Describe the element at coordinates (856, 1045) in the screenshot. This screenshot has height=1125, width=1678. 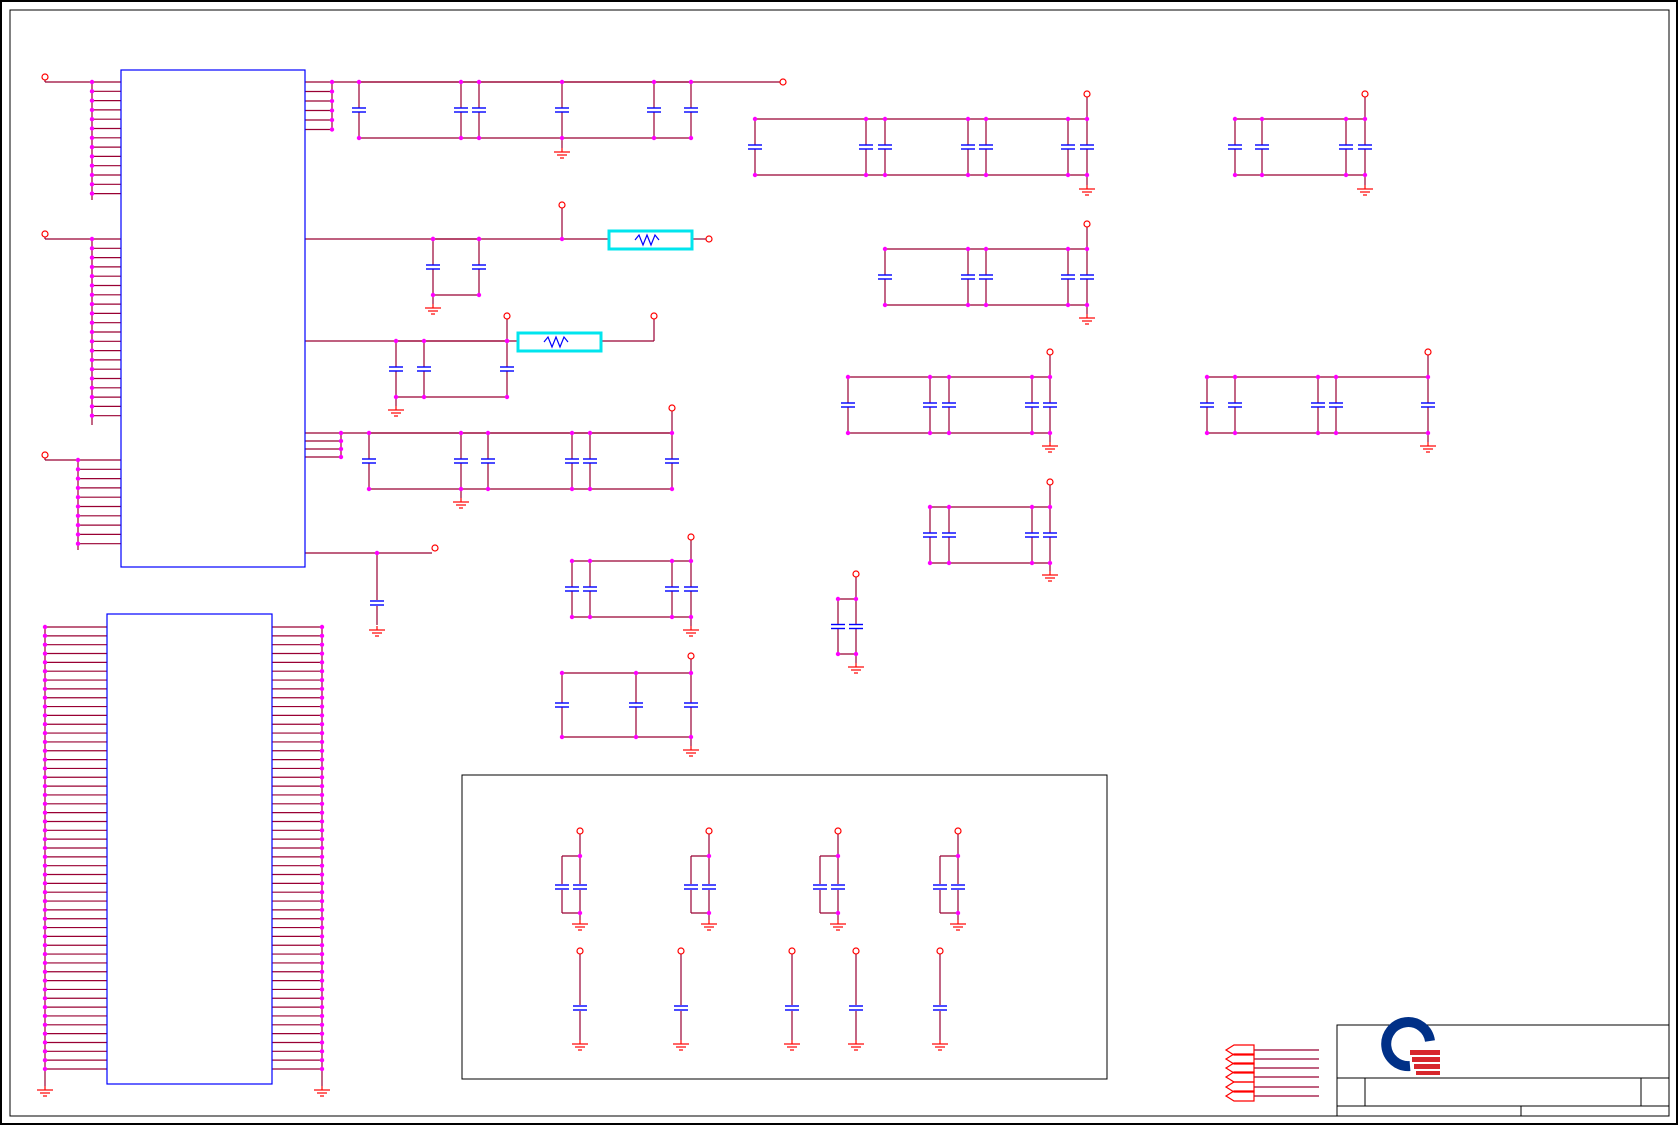
I see `ground-icon` at that location.